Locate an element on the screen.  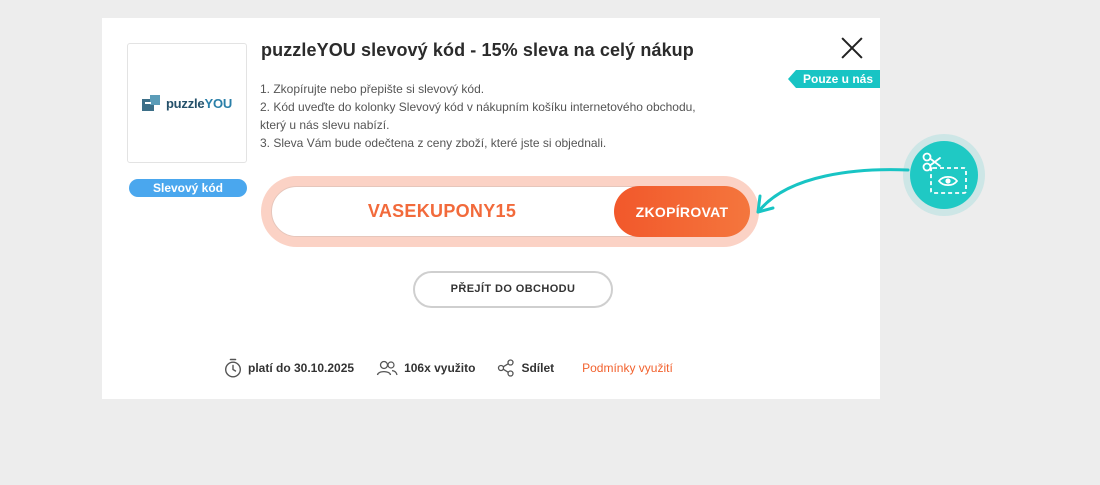
go-to-shop-button: PŘEJÍT DO OBCHODU is located at coordinates (513, 289).